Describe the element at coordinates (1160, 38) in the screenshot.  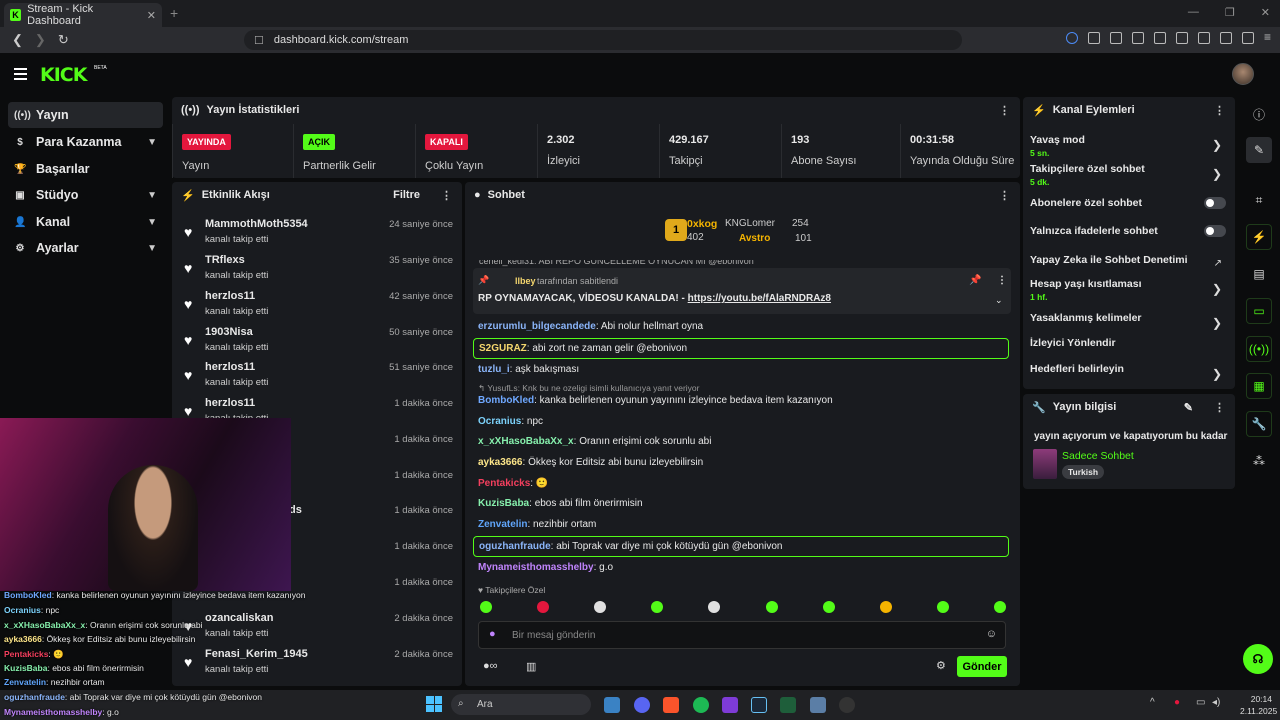
I see `music-icon` at that location.